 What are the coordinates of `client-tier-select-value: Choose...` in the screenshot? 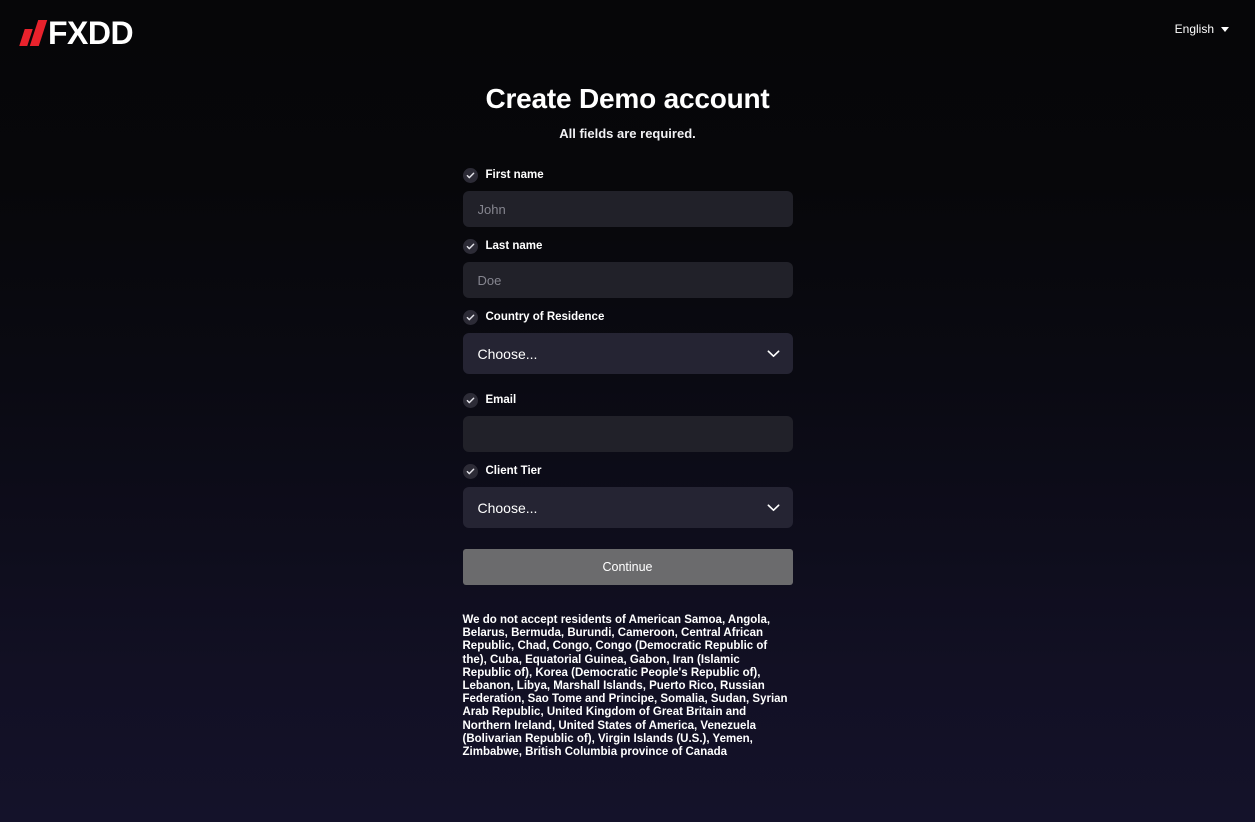 It's located at (507, 507).